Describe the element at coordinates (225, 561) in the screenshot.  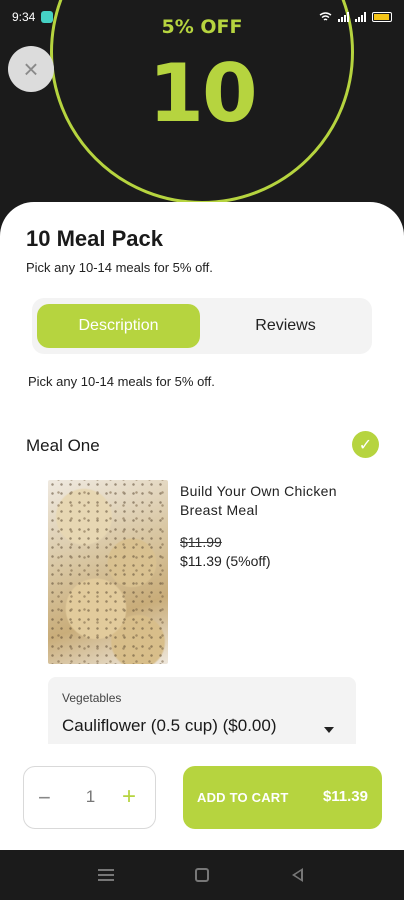
I see `discounted-price: $11.39 (5%off)` at that location.